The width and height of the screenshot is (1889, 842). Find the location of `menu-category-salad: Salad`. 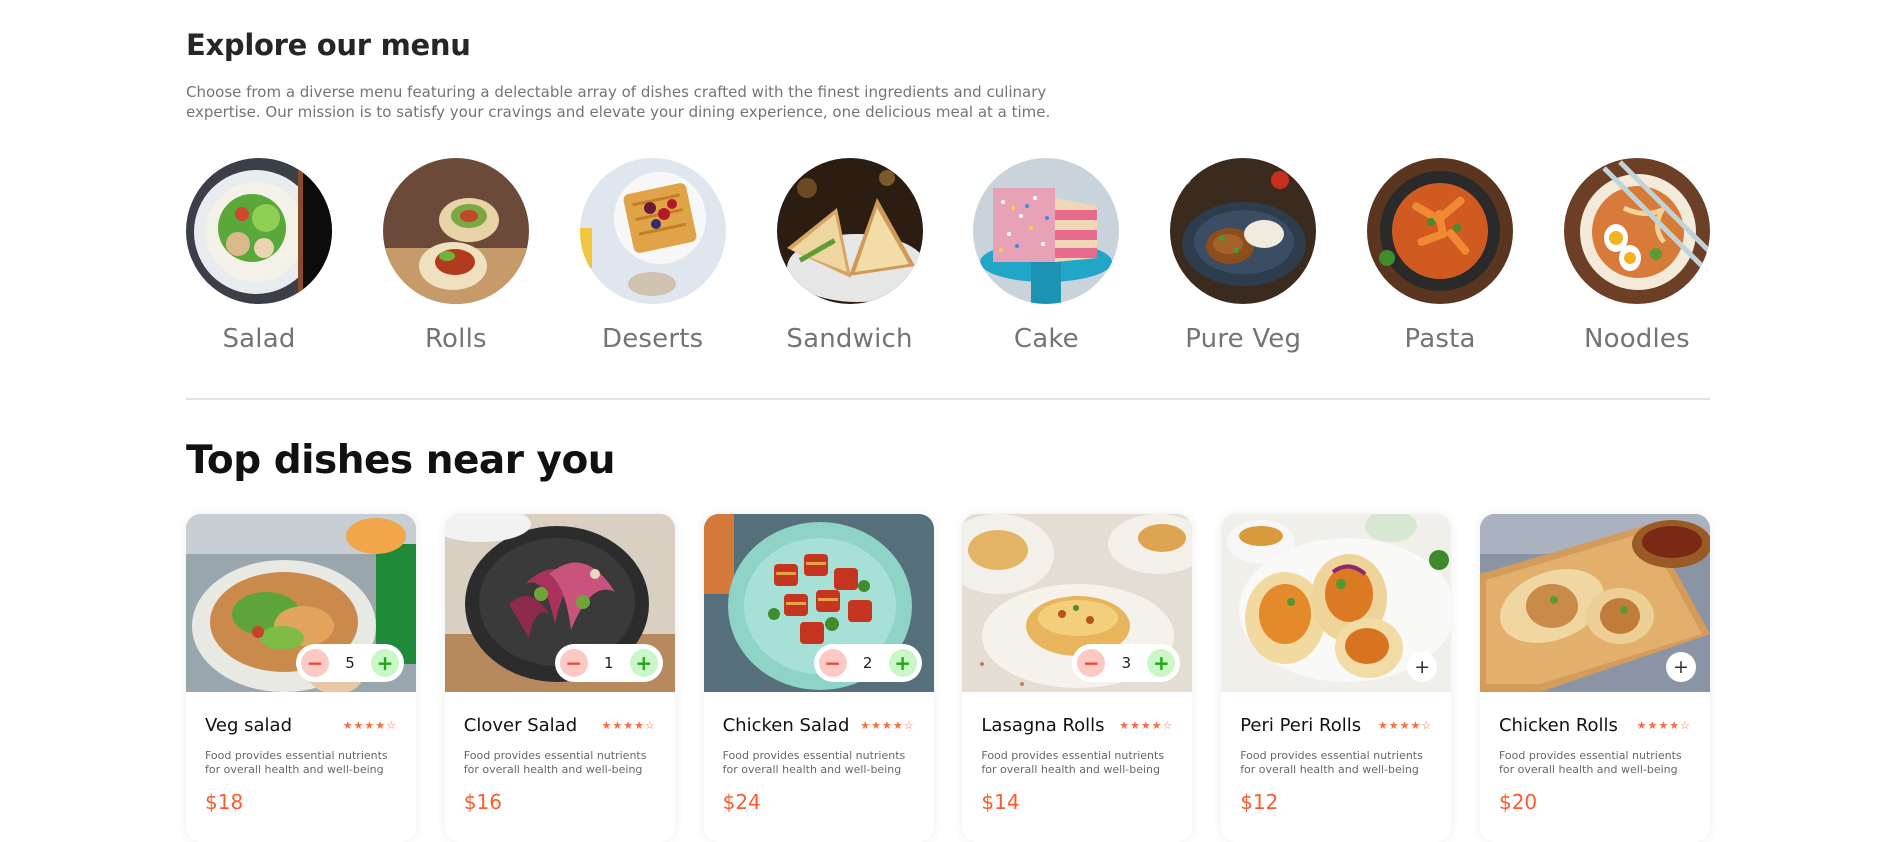

menu-category-salad: Salad is located at coordinates (259, 256).